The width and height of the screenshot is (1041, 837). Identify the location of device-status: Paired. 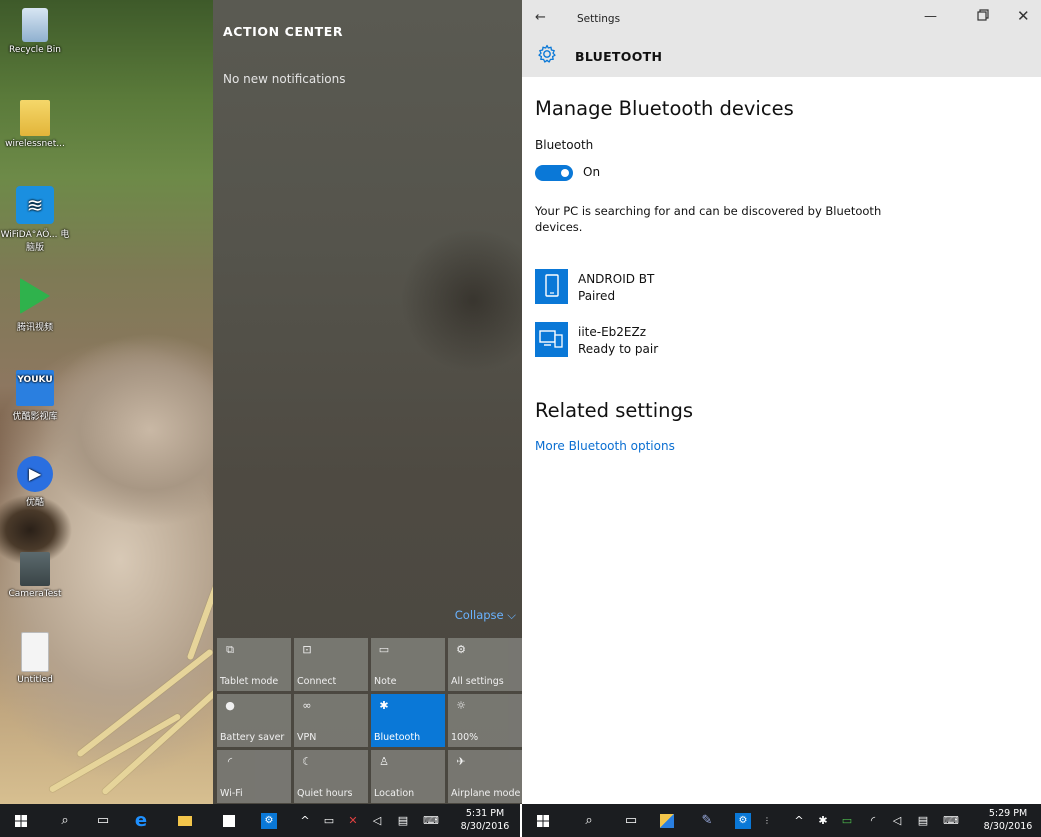
(597, 296).